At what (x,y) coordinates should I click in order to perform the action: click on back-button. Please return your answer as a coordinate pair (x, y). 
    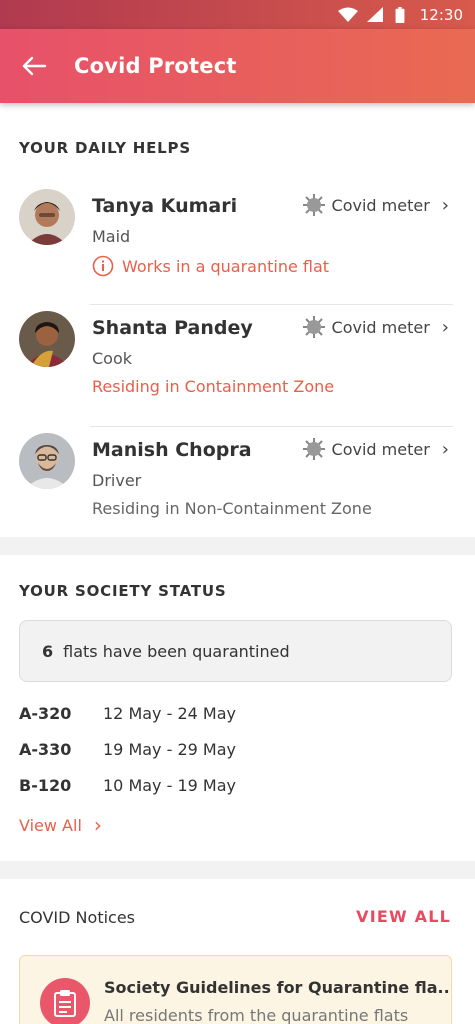
    Looking at the image, I should click on (34, 66).